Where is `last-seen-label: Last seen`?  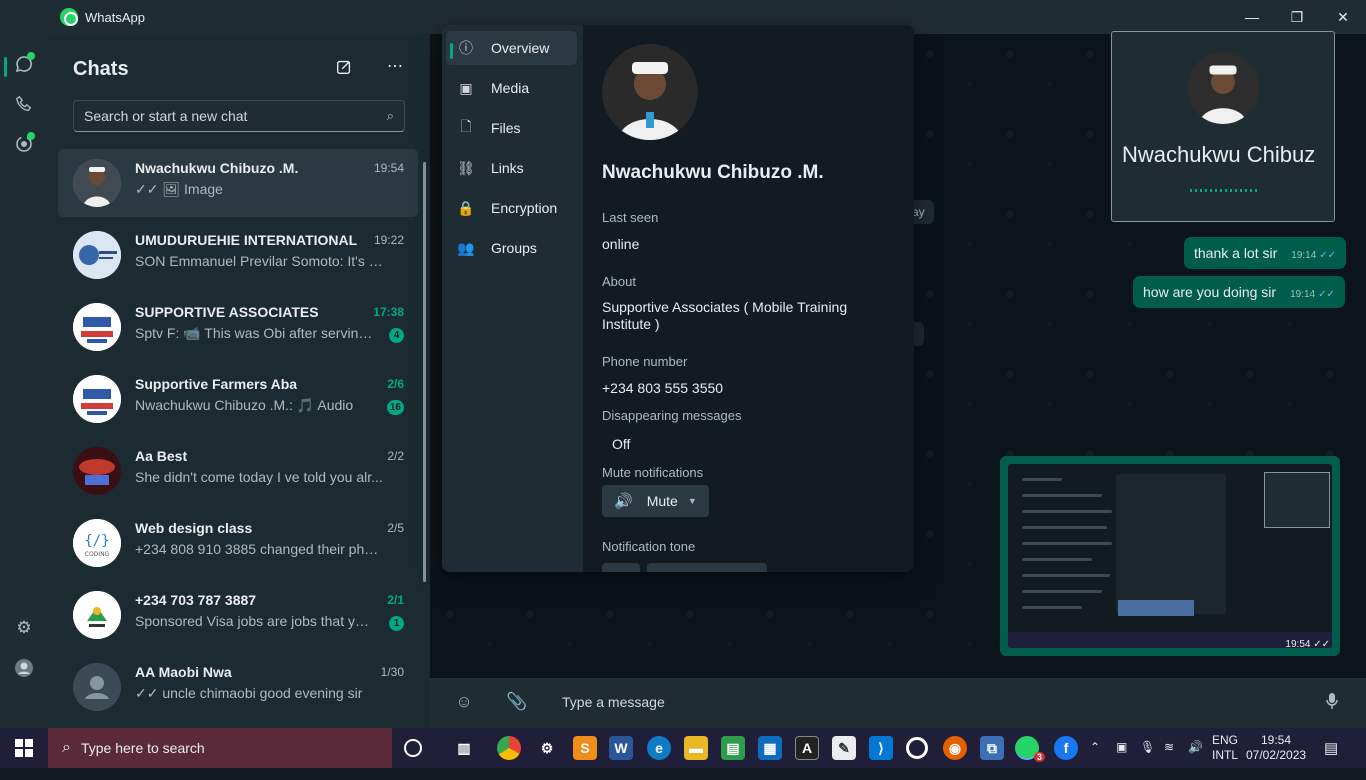
last-seen-label: Last seen is located at coordinates (630, 217).